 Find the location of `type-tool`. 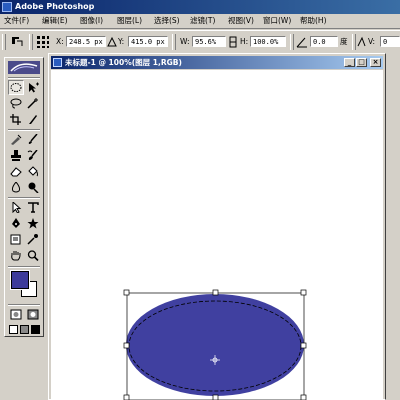

type-tool is located at coordinates (33, 207).